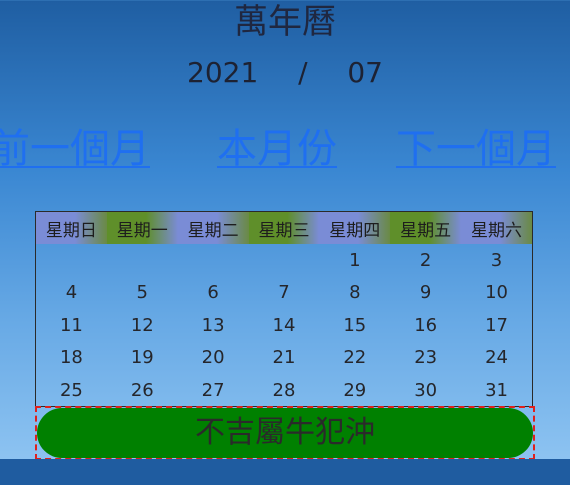 This screenshot has height=485, width=570. I want to click on calendar-week-row: 4 5 6 7 8 9 10, so click(284, 293).